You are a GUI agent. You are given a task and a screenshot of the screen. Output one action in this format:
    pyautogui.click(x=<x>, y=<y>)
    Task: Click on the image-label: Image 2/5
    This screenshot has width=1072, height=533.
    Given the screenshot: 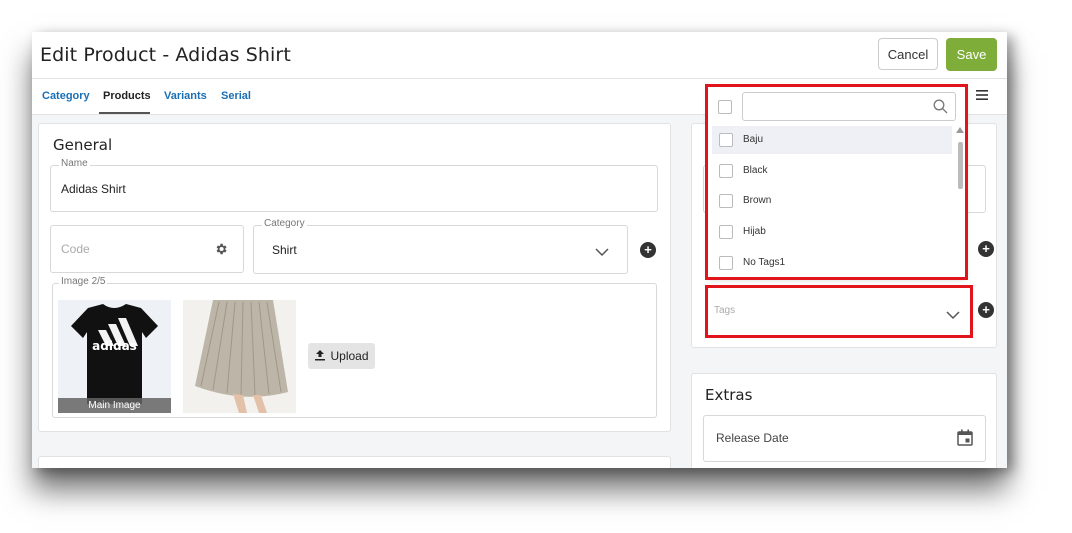 What is the action you would take?
    pyautogui.click(x=83, y=281)
    